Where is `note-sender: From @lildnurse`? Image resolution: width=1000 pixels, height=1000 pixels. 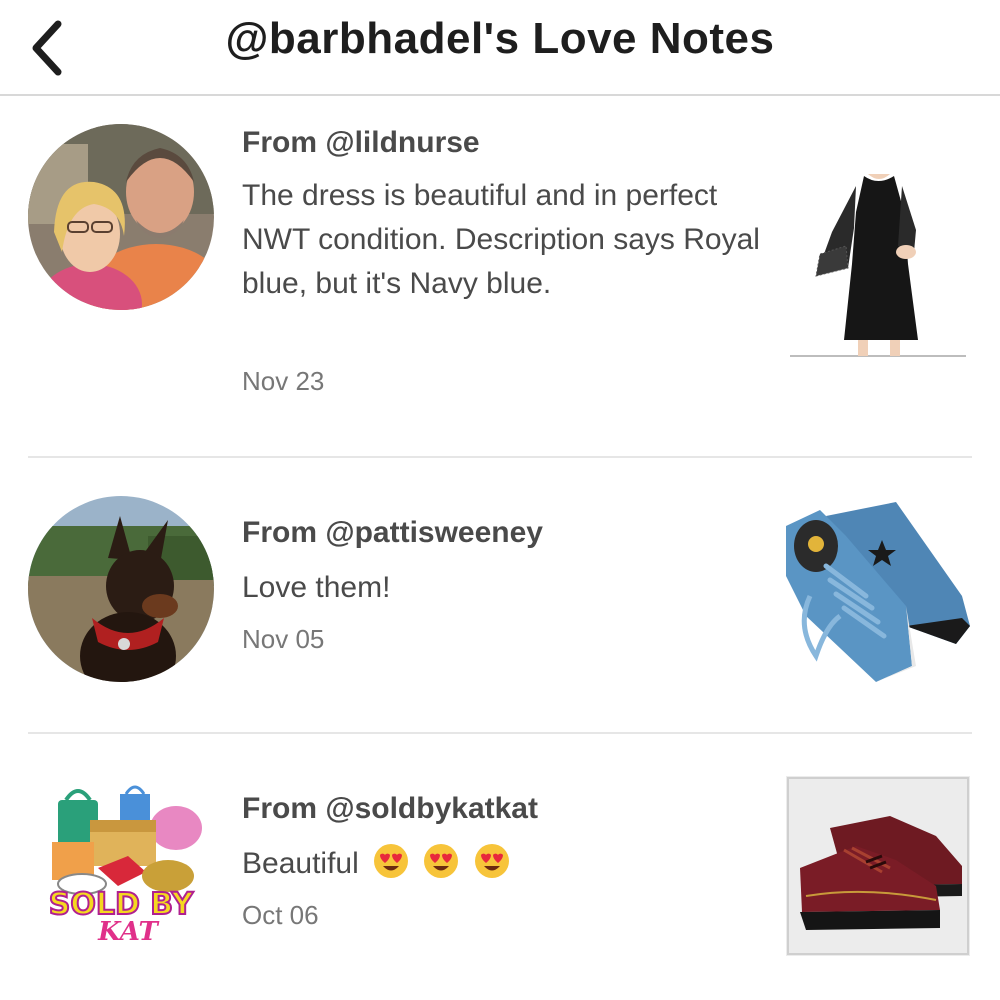 note-sender: From @lildnurse is located at coordinates (361, 143).